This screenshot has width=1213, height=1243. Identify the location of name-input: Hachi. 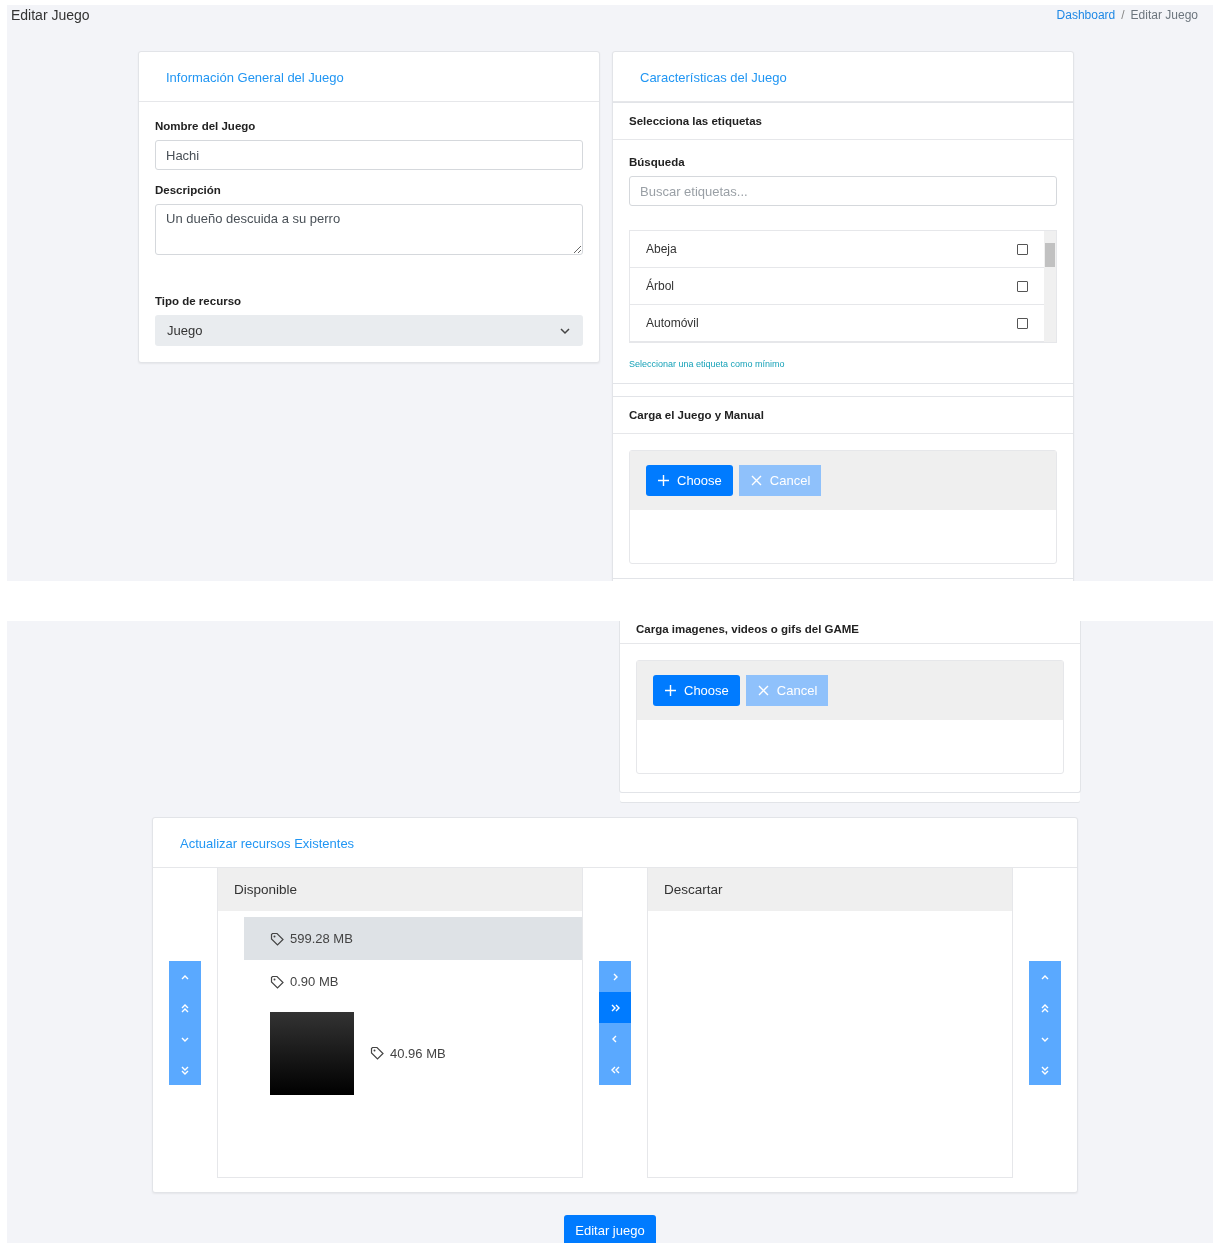
(369, 155).